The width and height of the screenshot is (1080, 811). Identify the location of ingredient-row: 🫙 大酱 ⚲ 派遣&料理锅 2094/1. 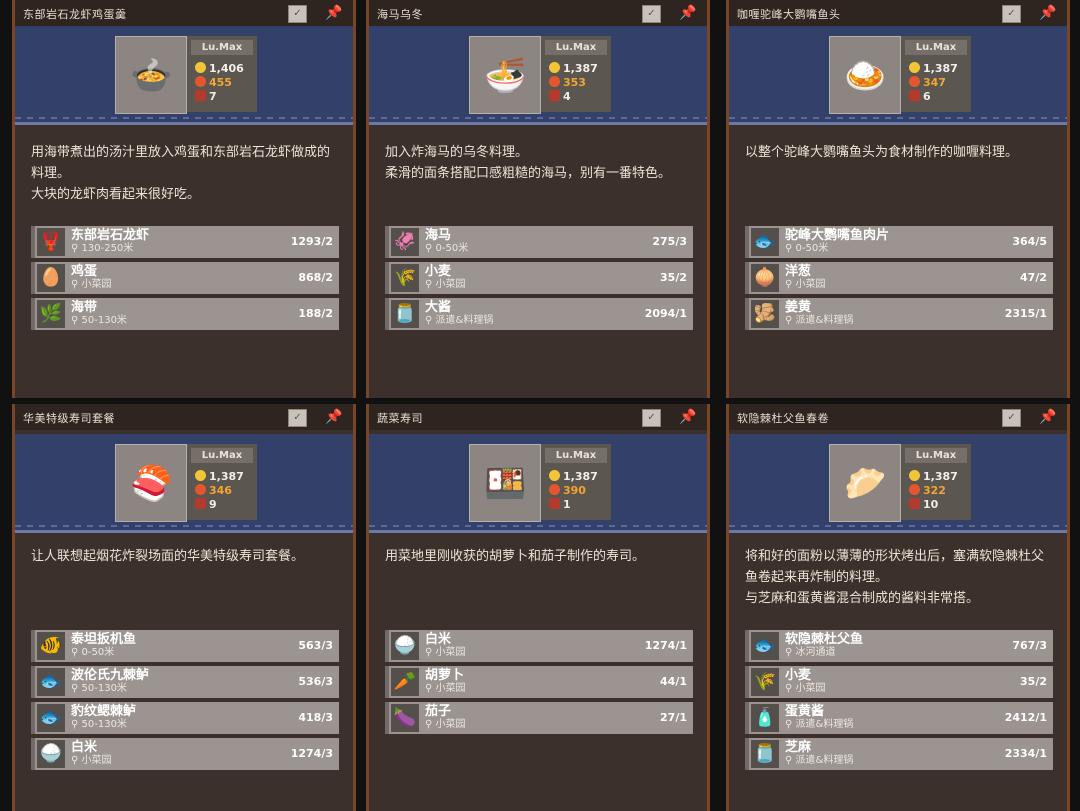
(539, 314).